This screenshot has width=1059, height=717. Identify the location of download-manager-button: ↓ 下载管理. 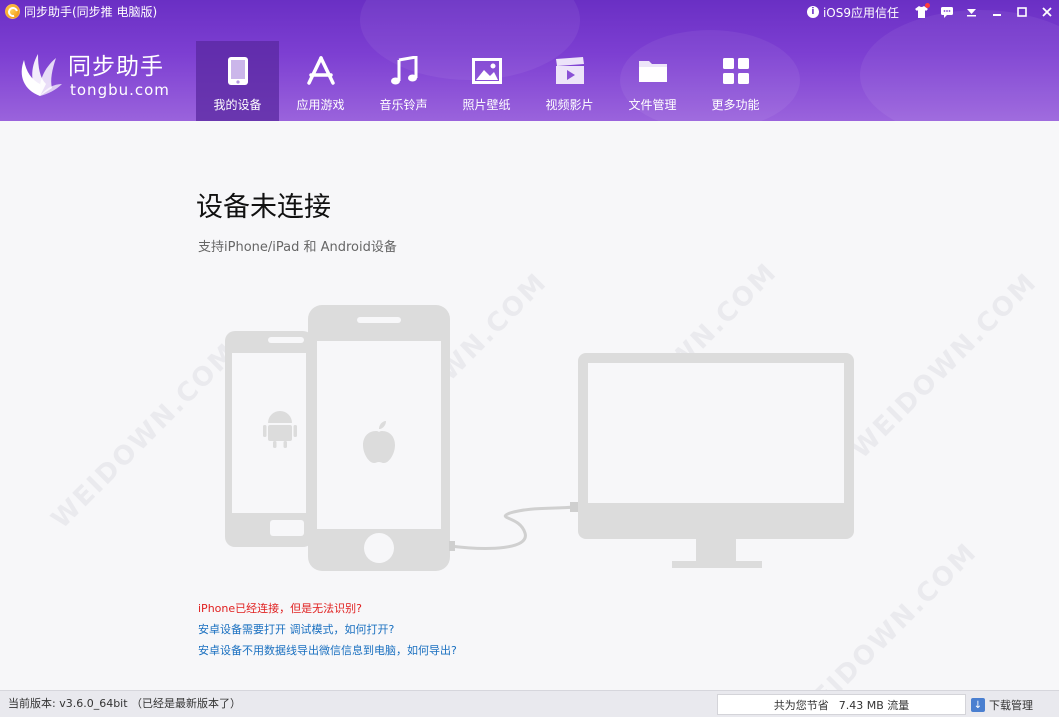
(1002, 705).